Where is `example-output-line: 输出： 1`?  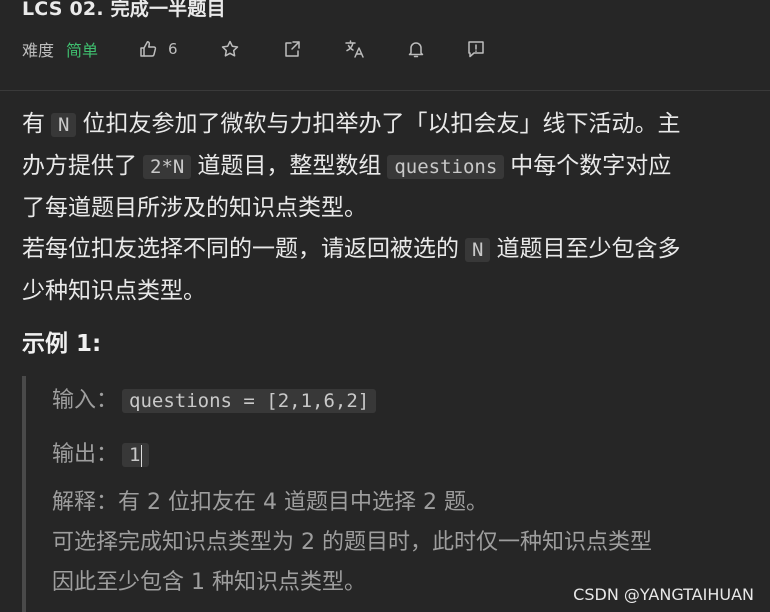 example-output-line: 输出： 1 is located at coordinates (103, 452).